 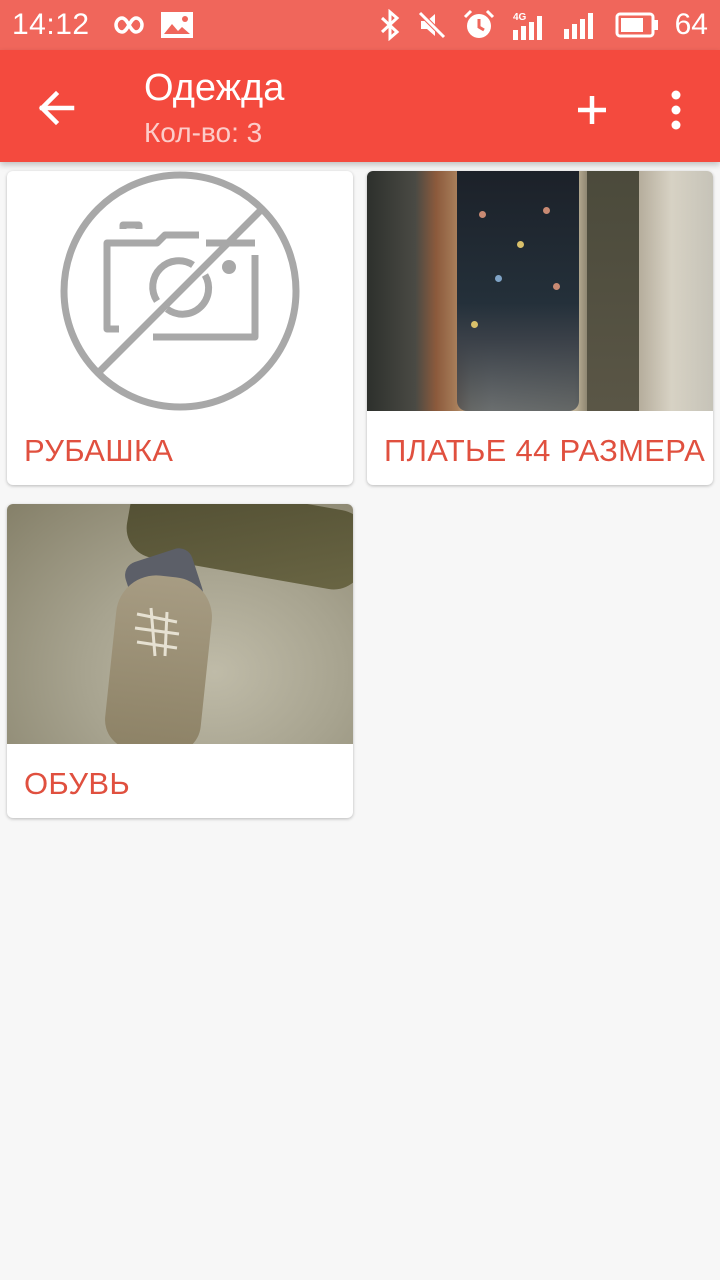 I want to click on back-button, so click(x=56, y=108).